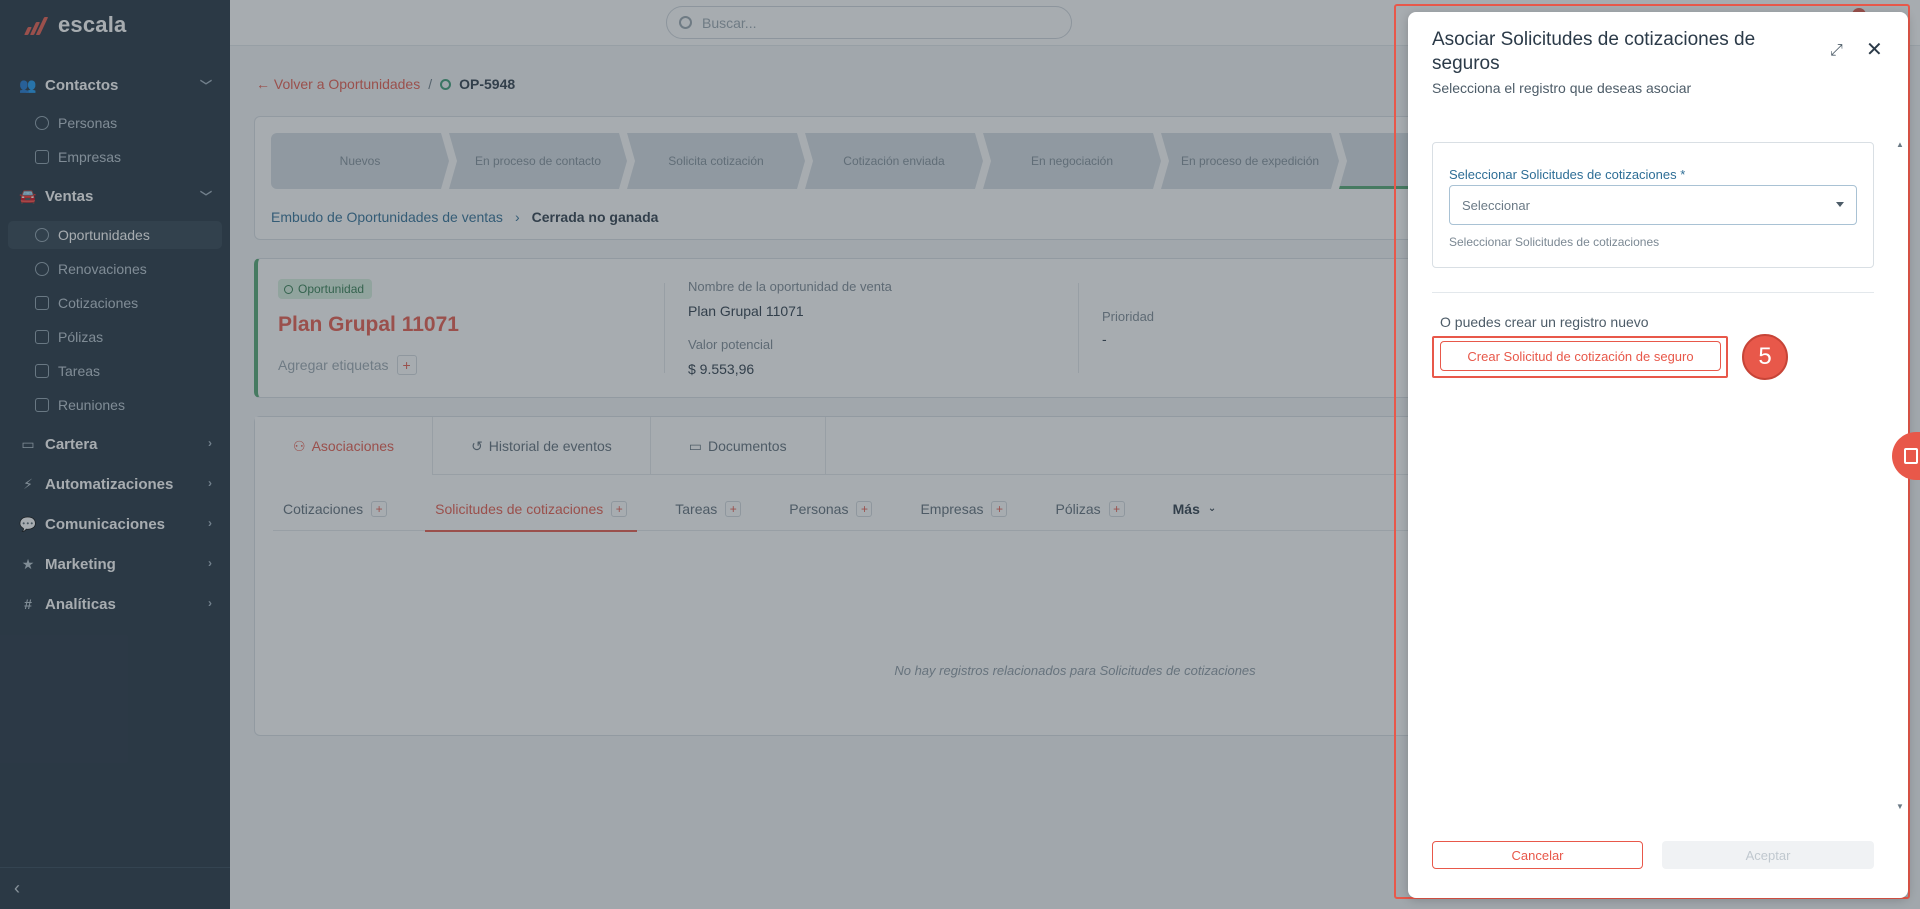 The image size is (1920, 909). I want to click on close-icon: ✕, so click(1876, 50).